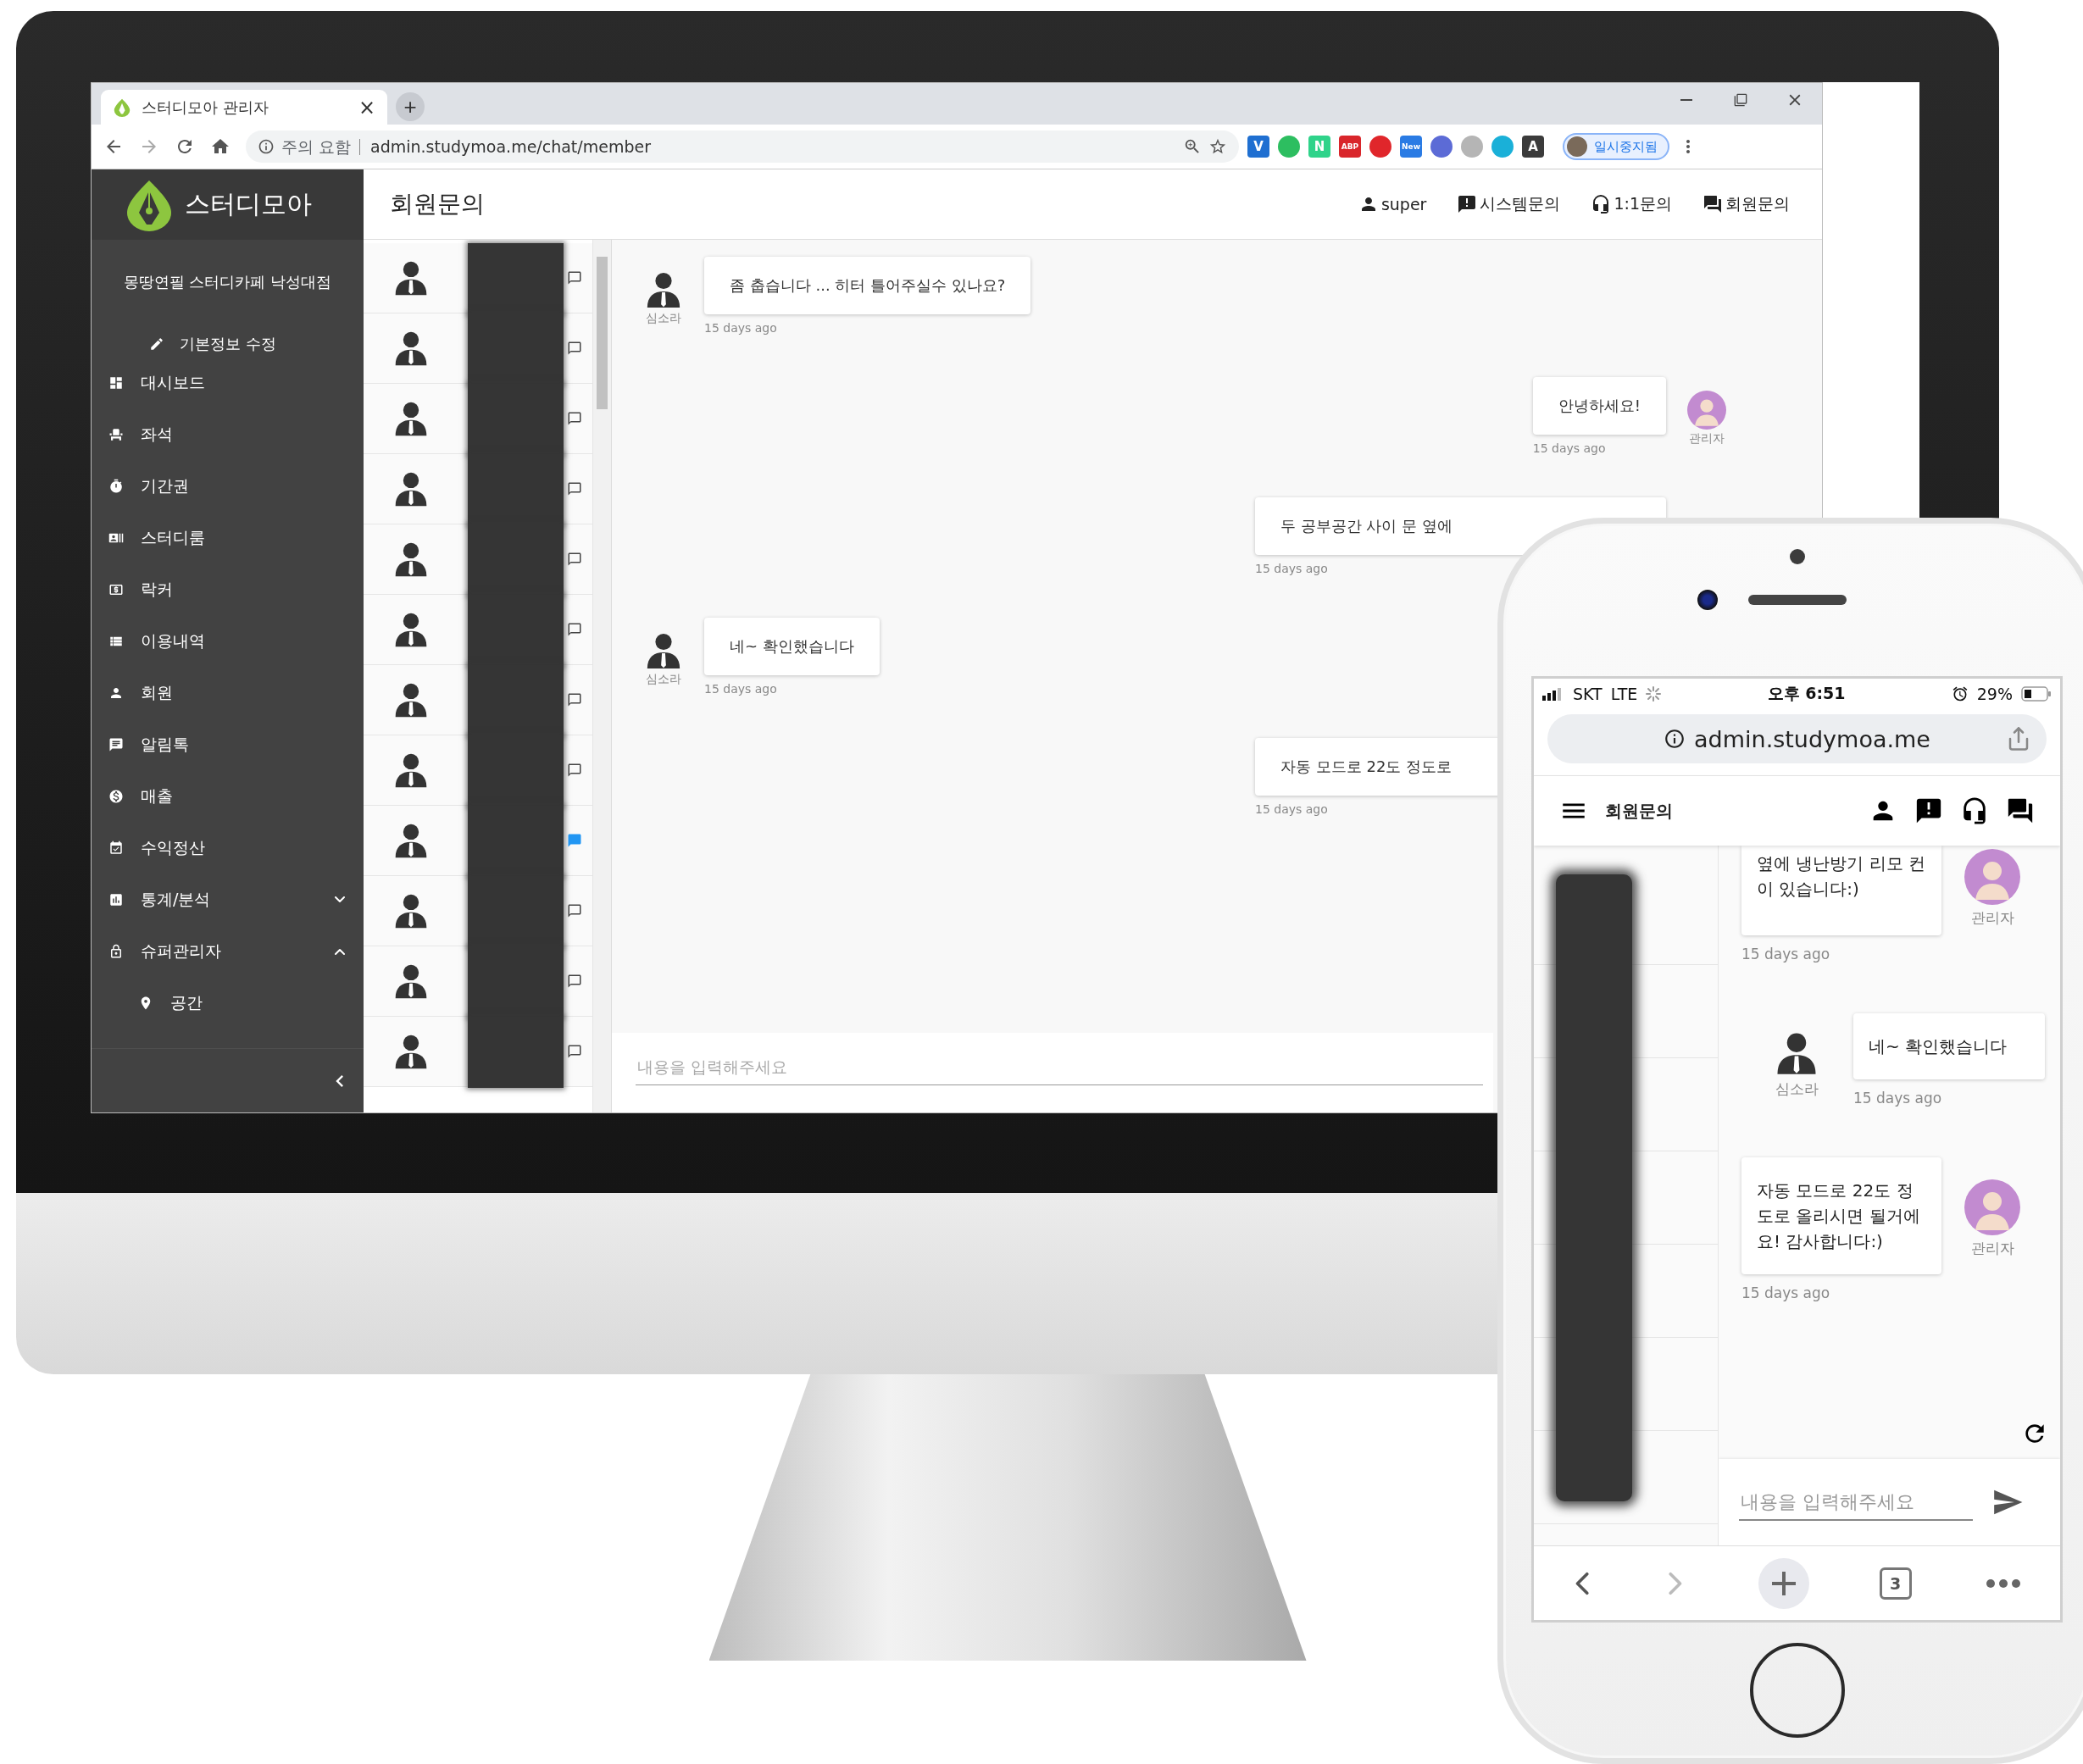 This screenshot has height=1764, width=2083. What do you see at coordinates (249, 204) in the screenshot?
I see `logo-text: 스터디모아` at bounding box center [249, 204].